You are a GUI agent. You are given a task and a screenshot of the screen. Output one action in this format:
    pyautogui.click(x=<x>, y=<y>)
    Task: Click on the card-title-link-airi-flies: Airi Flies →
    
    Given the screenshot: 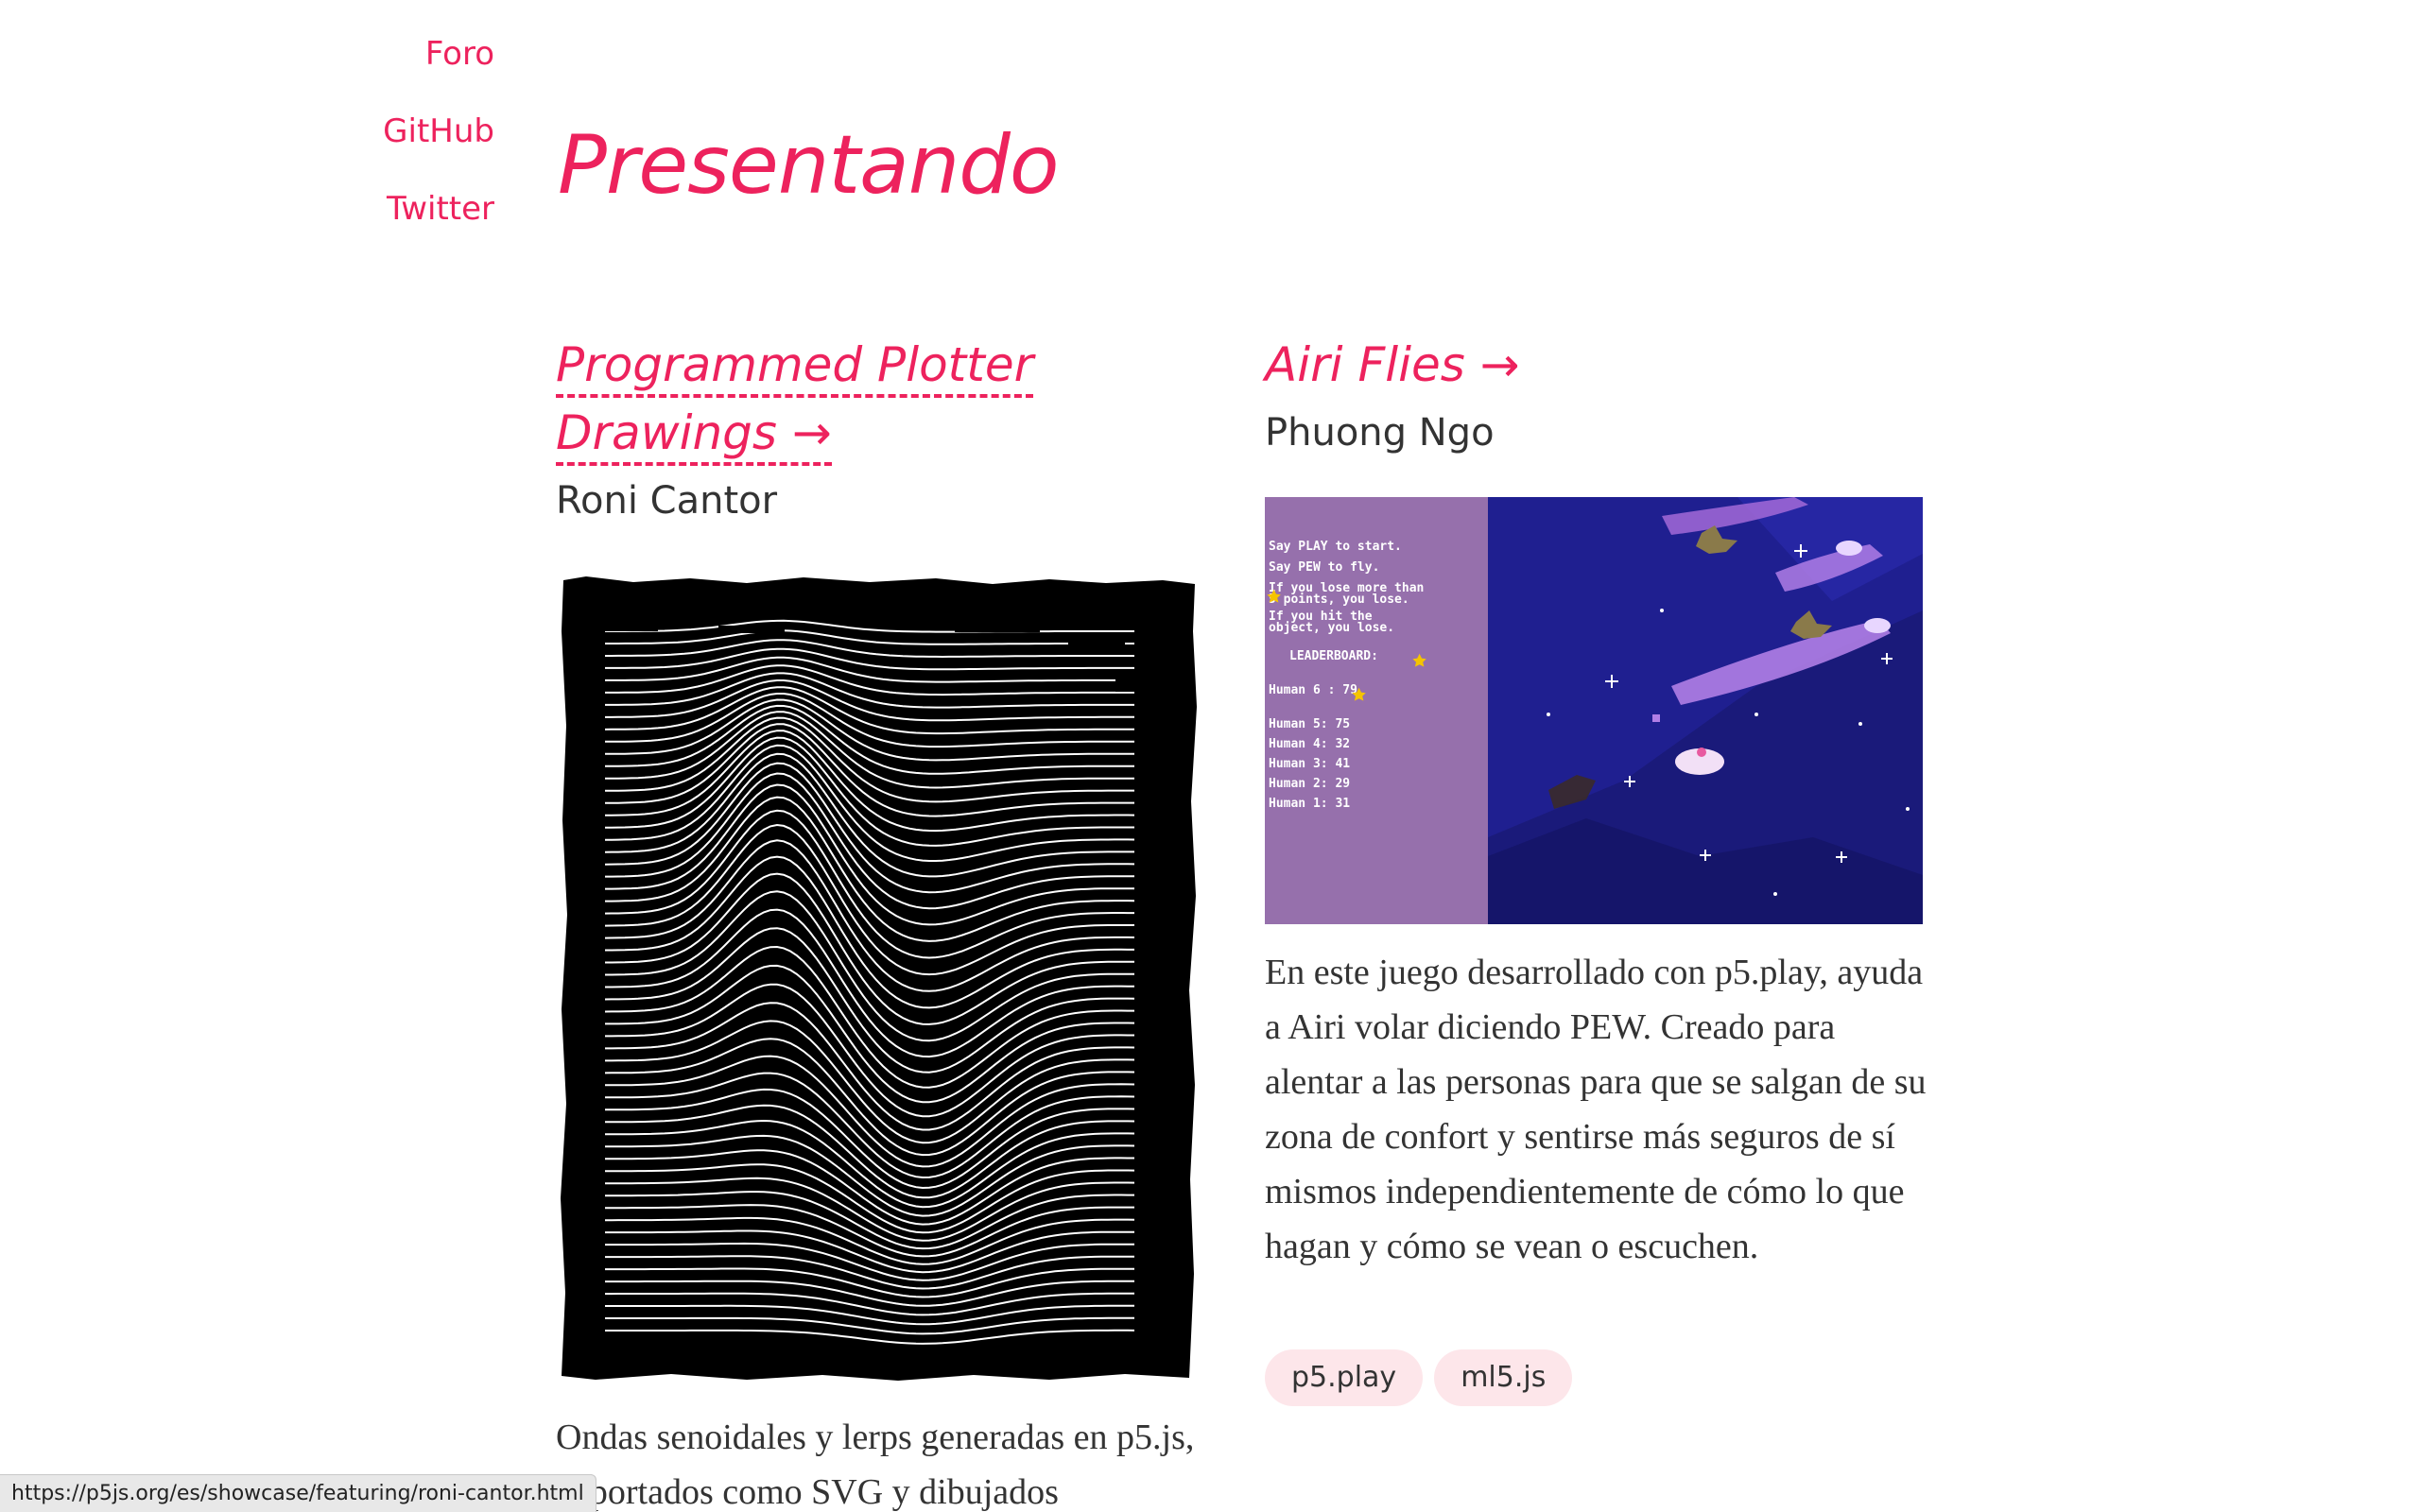 What is the action you would take?
    pyautogui.click(x=1392, y=365)
    